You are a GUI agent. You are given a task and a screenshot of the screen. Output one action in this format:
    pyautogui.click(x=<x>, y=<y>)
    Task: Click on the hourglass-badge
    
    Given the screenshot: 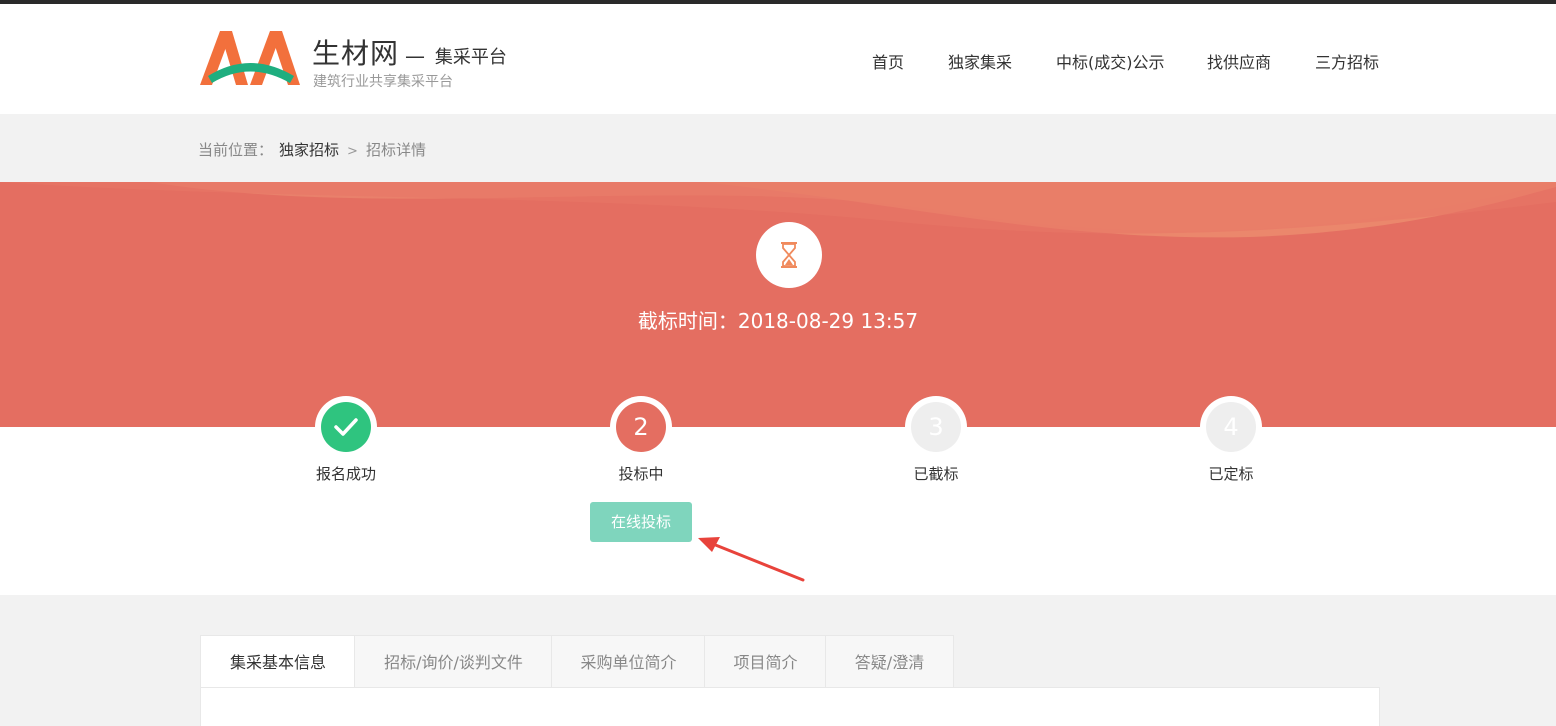 What is the action you would take?
    pyautogui.click(x=789, y=255)
    